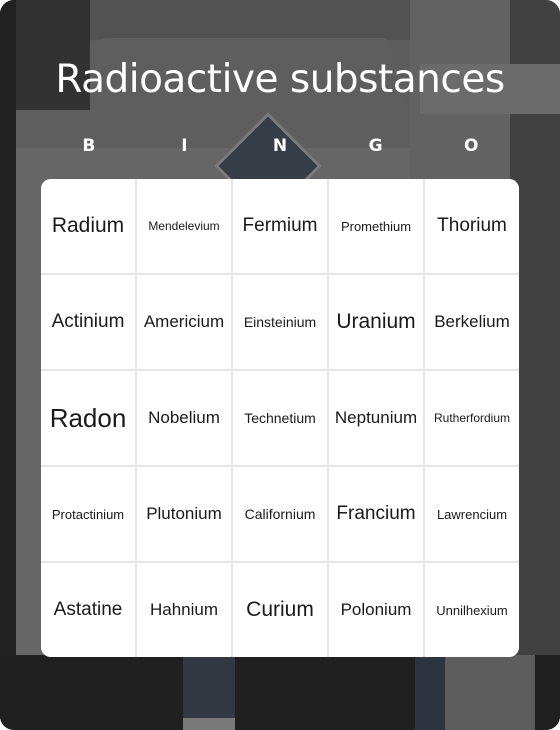 The width and height of the screenshot is (560, 730). Describe the element at coordinates (88, 514) in the screenshot. I see `bingo-cell: Protactinium` at that location.